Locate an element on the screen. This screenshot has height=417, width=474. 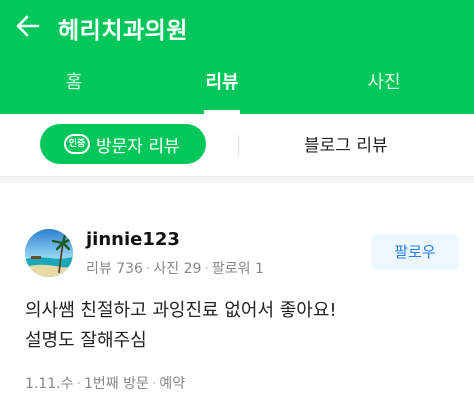
blog-review-tab: 블로그 리뷰 is located at coordinates (346, 143).